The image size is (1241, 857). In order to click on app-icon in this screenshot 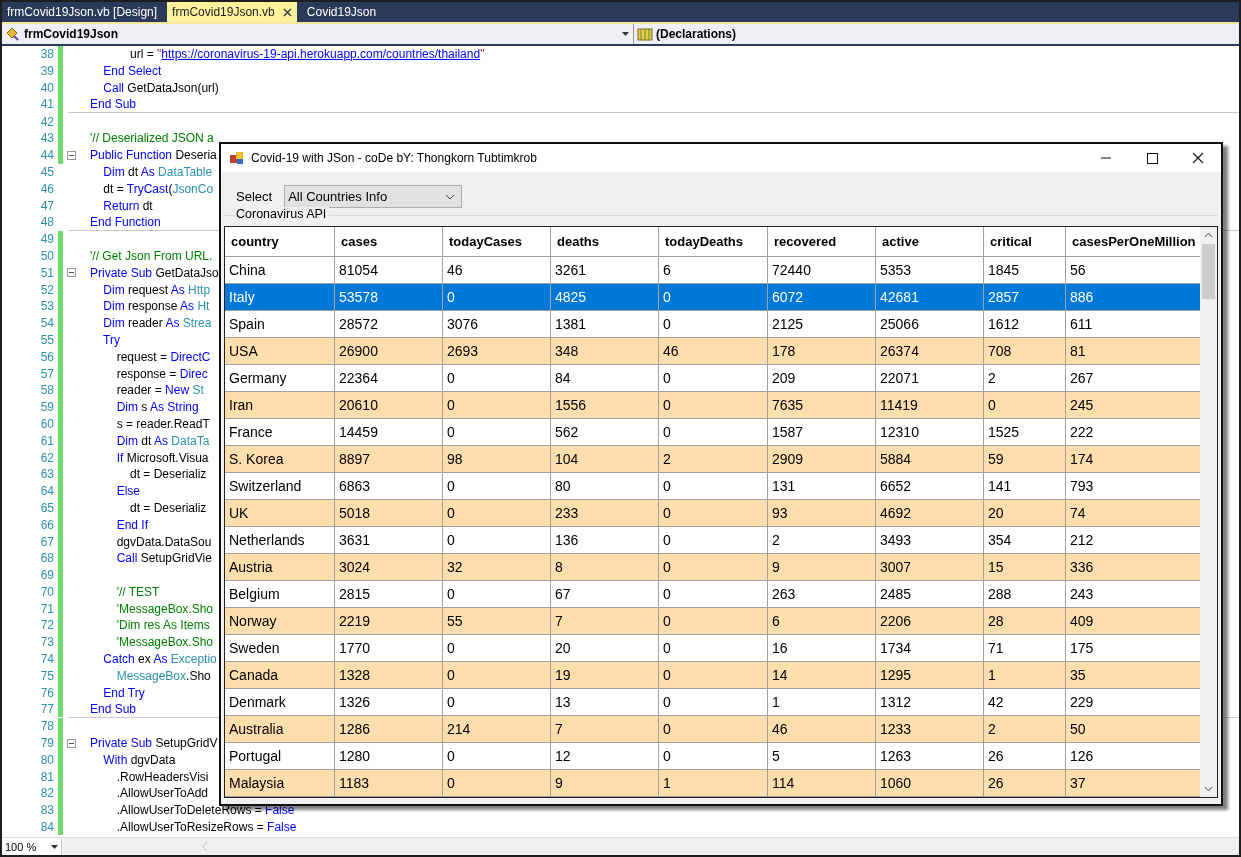, I will do `click(237, 158)`.